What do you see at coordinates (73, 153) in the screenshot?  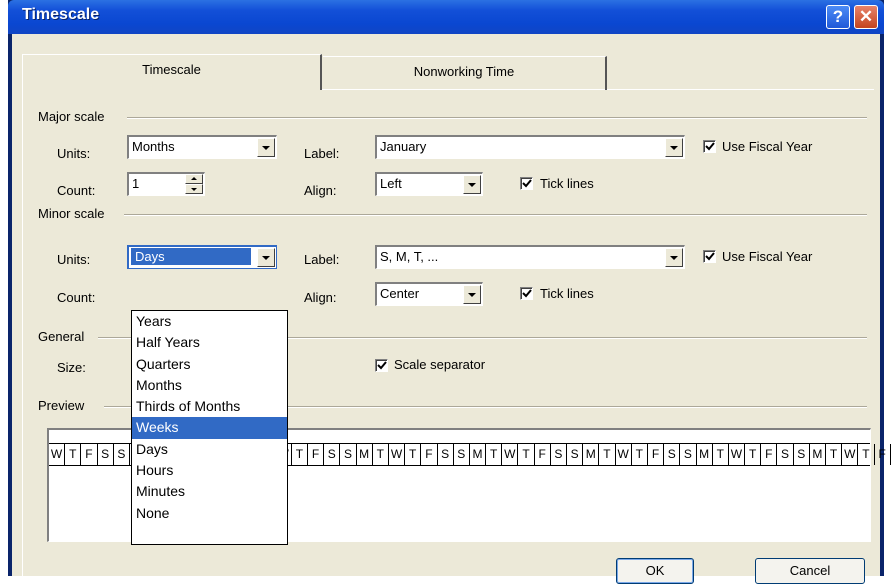 I see `major-units-label: Units:` at bounding box center [73, 153].